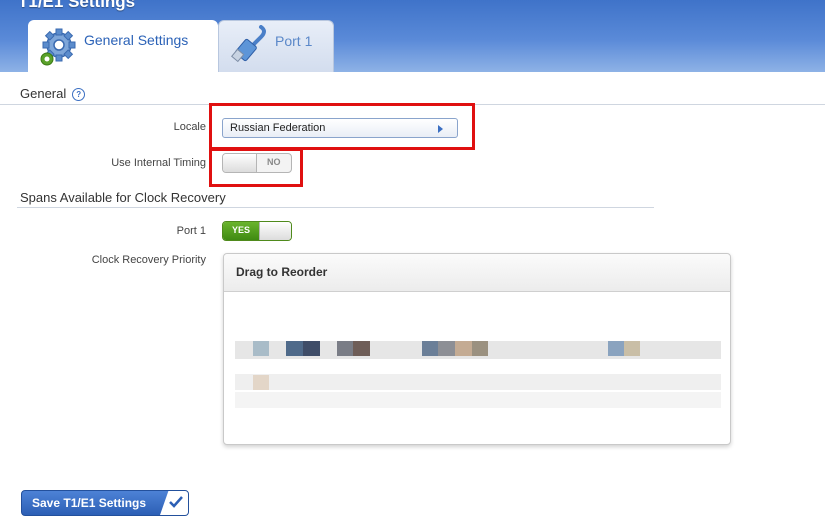 The height and width of the screenshot is (516, 825). I want to click on checkmark-icon, so click(174, 503).